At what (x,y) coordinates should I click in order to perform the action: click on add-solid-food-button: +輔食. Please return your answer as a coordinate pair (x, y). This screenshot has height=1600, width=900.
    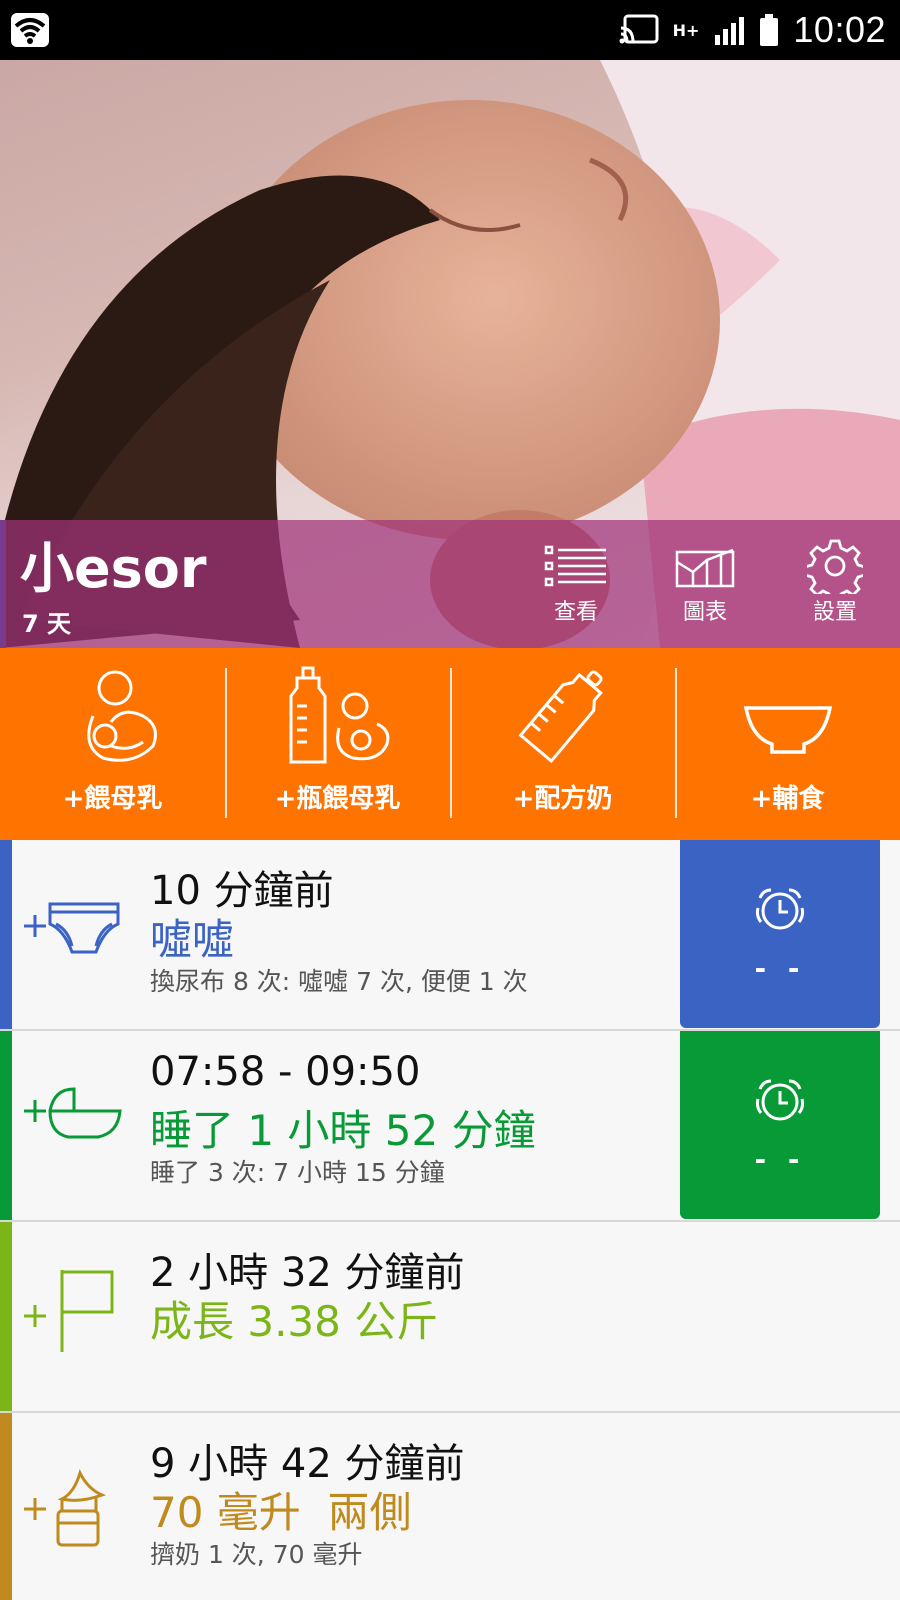
    Looking at the image, I should click on (787, 744).